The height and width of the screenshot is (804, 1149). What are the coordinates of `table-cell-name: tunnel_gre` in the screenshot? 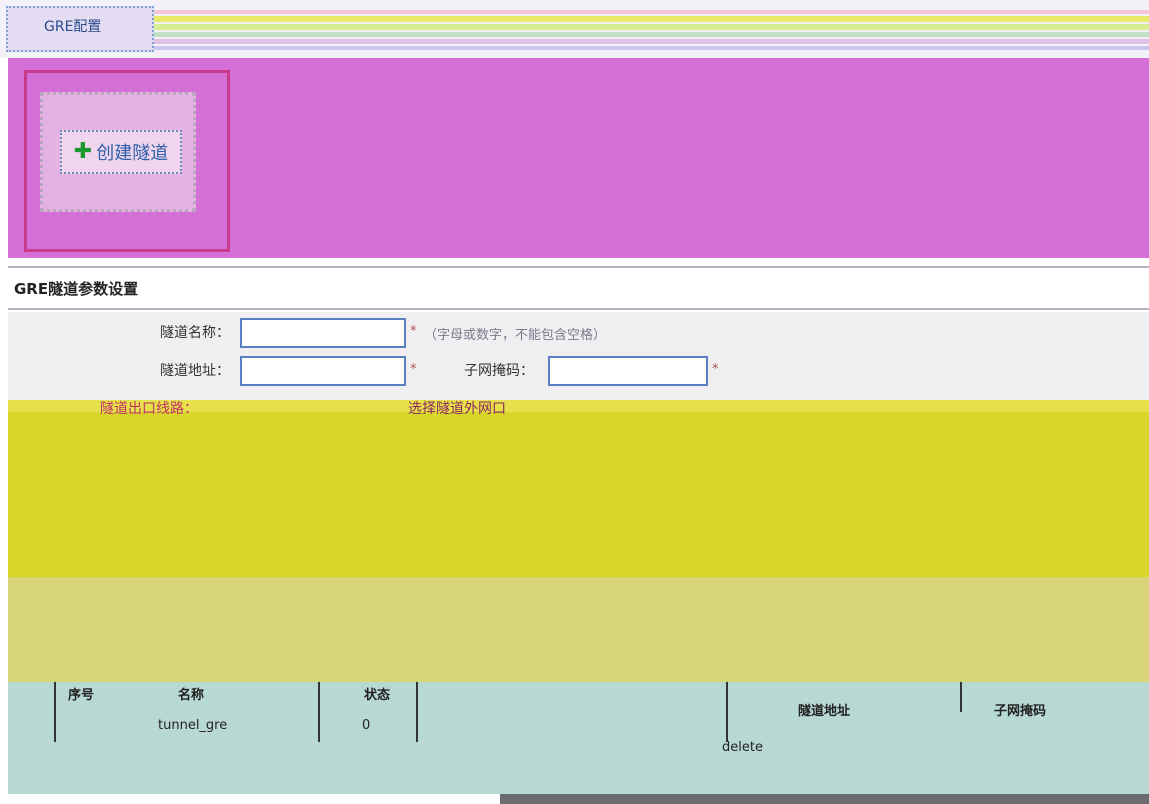 It's located at (193, 725).